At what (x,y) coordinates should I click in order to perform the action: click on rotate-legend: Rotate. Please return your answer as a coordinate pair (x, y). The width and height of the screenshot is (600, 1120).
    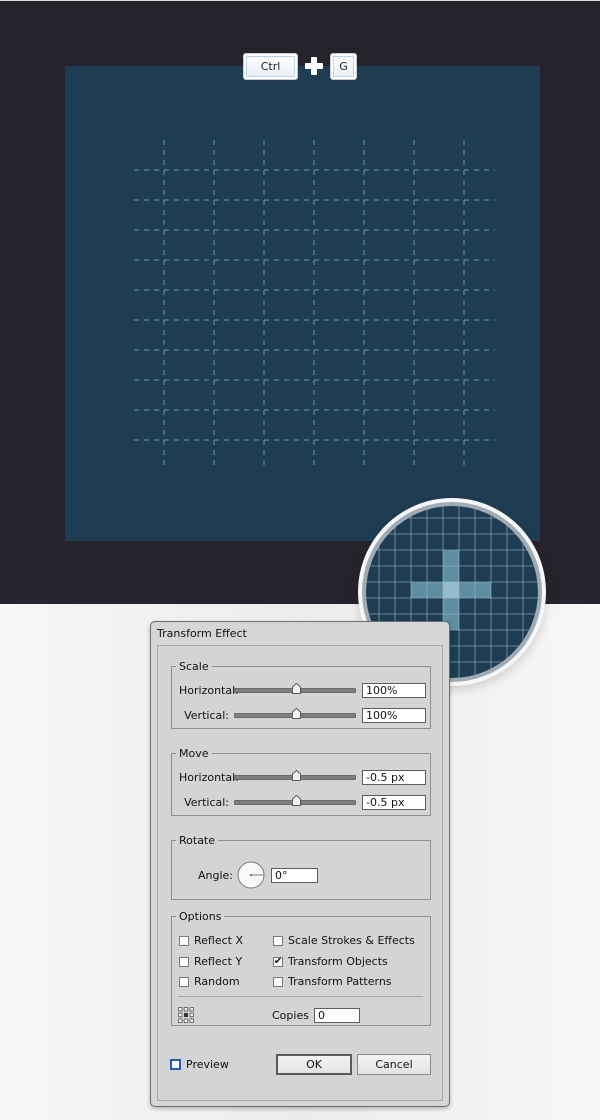
    Looking at the image, I should click on (197, 840).